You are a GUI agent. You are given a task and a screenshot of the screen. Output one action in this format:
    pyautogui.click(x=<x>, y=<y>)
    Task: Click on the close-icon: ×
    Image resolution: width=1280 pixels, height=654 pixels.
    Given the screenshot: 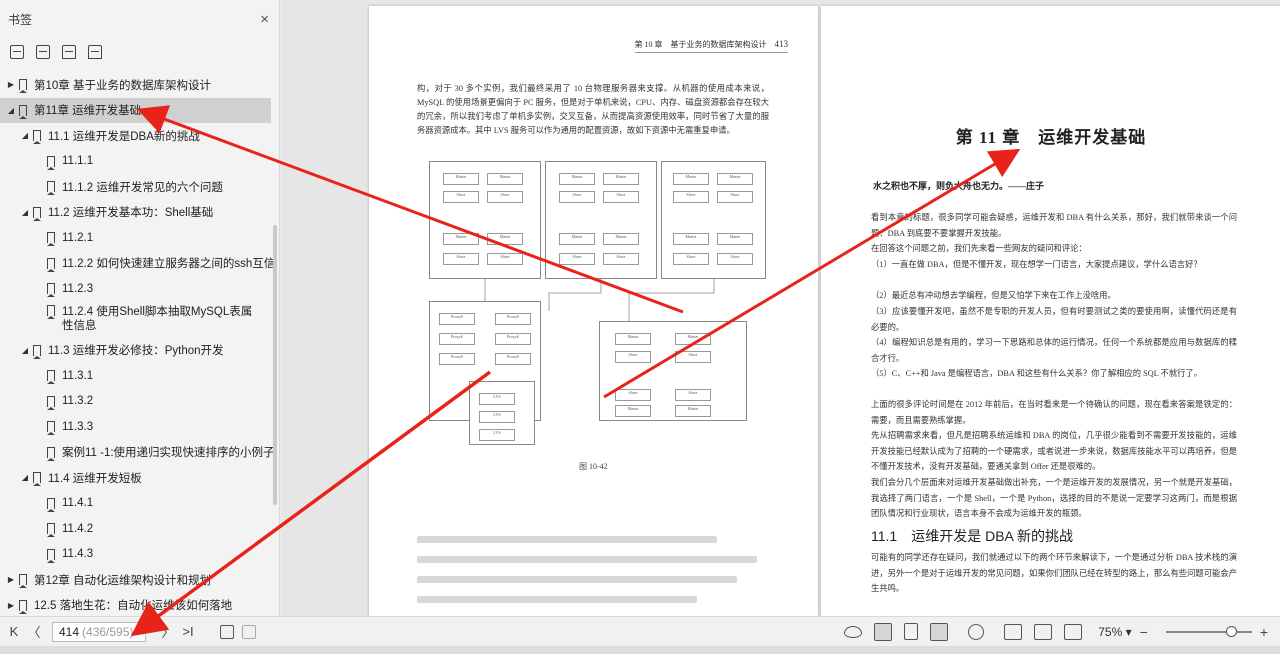 What is the action you would take?
    pyautogui.click(x=264, y=19)
    